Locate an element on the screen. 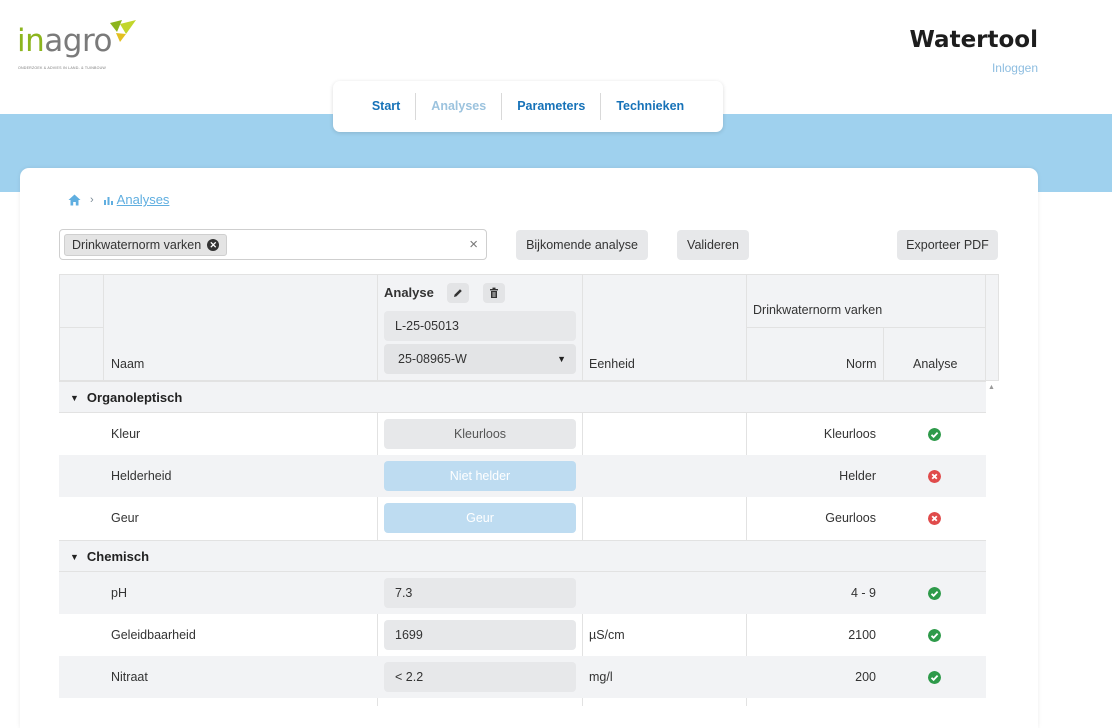 Image resolution: width=1112 pixels, height=728 pixels. unit-cell: mg/l is located at coordinates (601, 677).